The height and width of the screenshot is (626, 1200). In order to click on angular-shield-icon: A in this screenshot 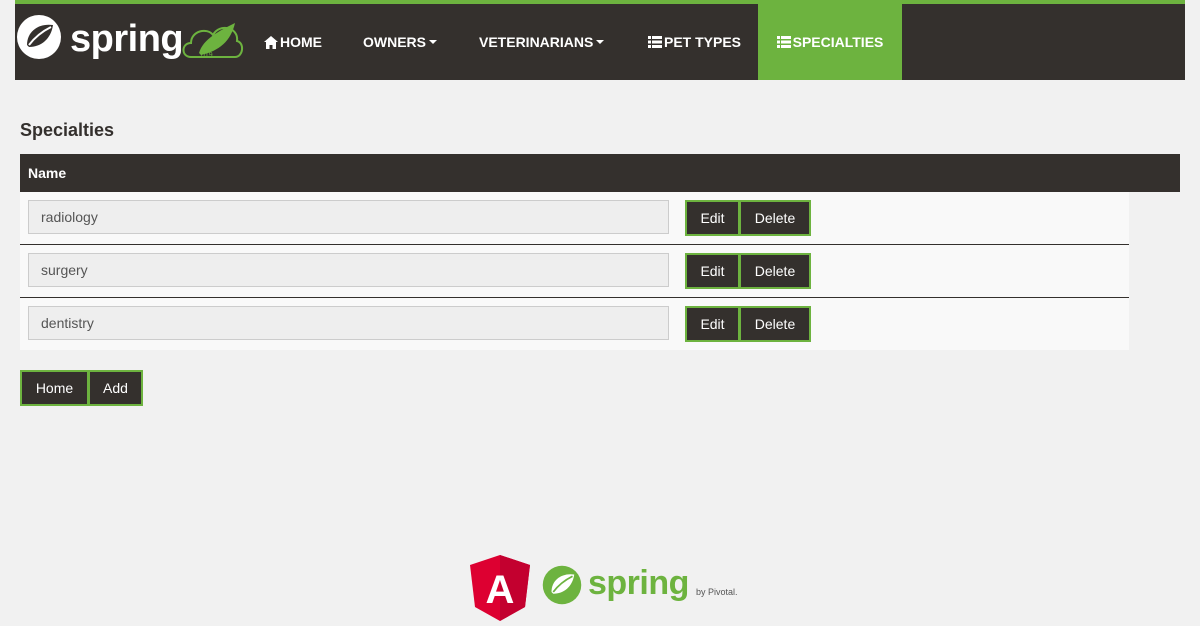, I will do `click(500, 588)`.